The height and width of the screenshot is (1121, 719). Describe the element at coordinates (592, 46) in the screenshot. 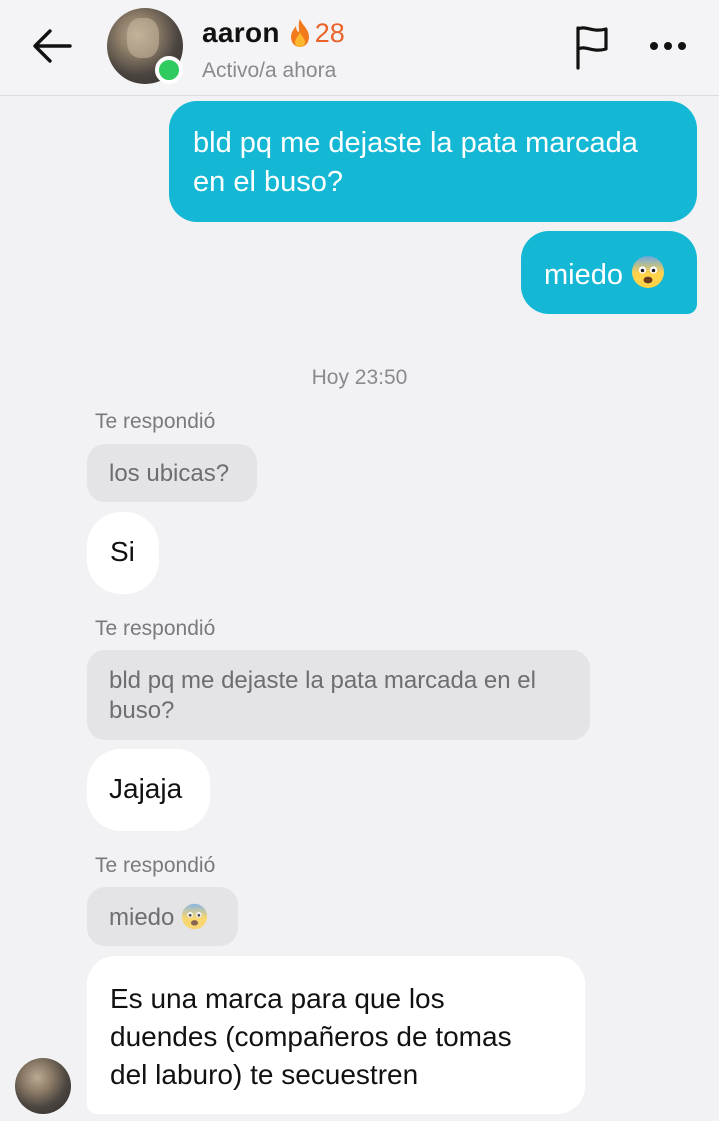

I see `flag-icon` at that location.